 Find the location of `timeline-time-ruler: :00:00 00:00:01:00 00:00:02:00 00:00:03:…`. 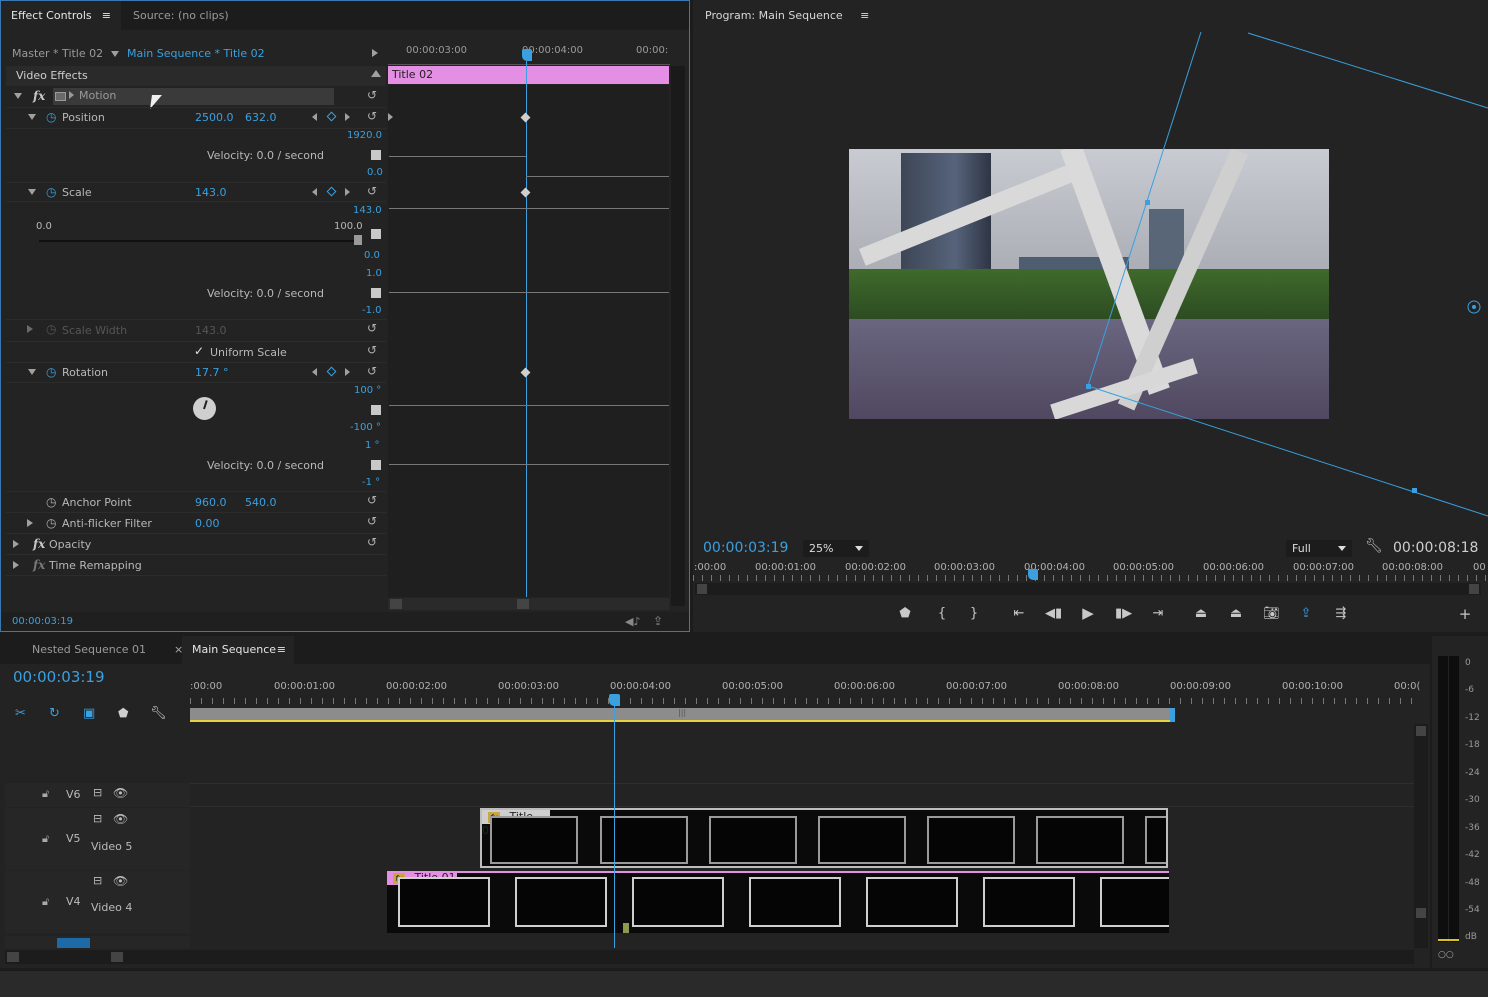

timeline-time-ruler: :00:00 00:00:01:00 00:00:02:00 00:00:03:… is located at coordinates (805, 693).